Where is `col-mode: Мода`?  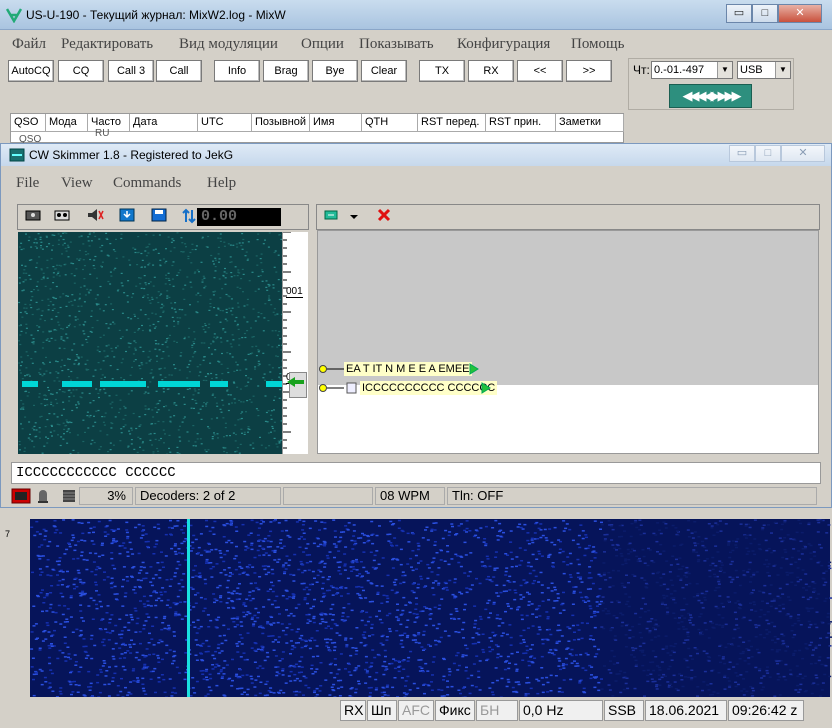 col-mode: Мода is located at coordinates (67, 123).